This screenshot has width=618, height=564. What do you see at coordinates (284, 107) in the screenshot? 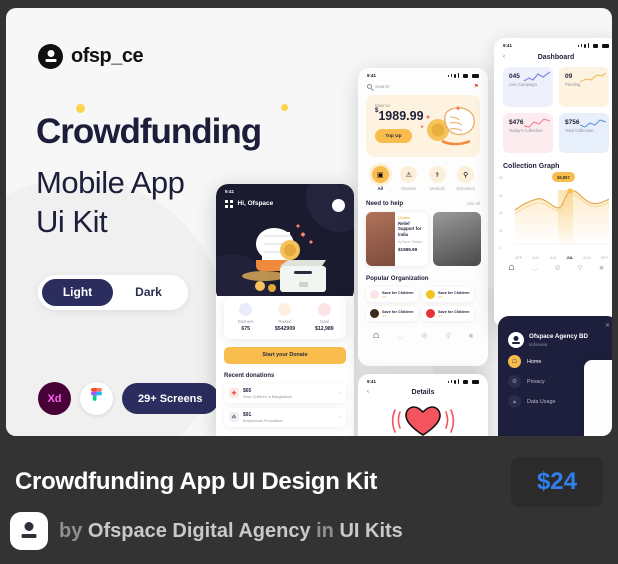
I see `decorative-dot` at bounding box center [284, 107].